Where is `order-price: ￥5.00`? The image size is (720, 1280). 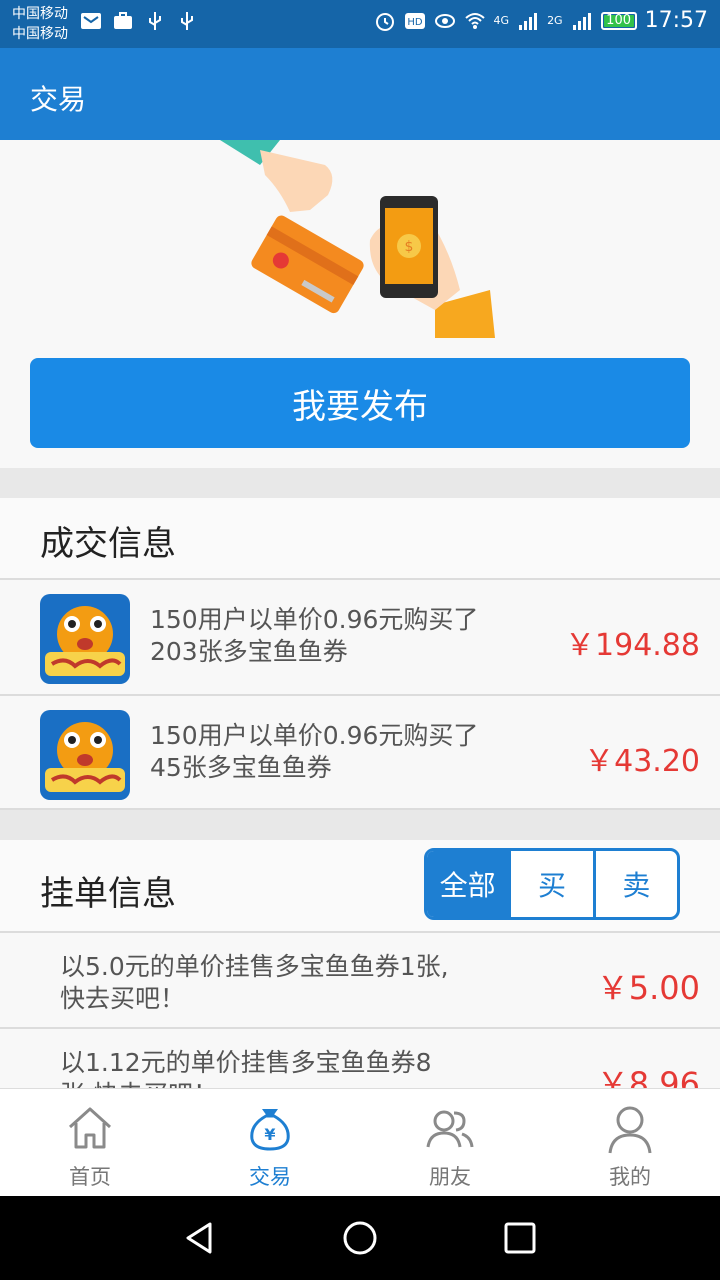 order-price: ￥5.00 is located at coordinates (648, 988).